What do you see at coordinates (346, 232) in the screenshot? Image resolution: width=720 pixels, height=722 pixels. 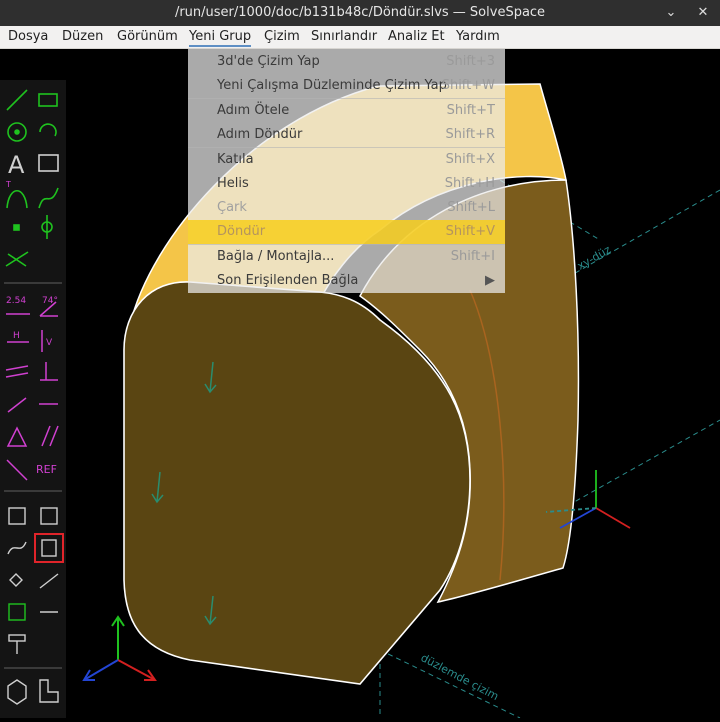 I see `menu-item-revolve: Döndür Shift+V` at bounding box center [346, 232].